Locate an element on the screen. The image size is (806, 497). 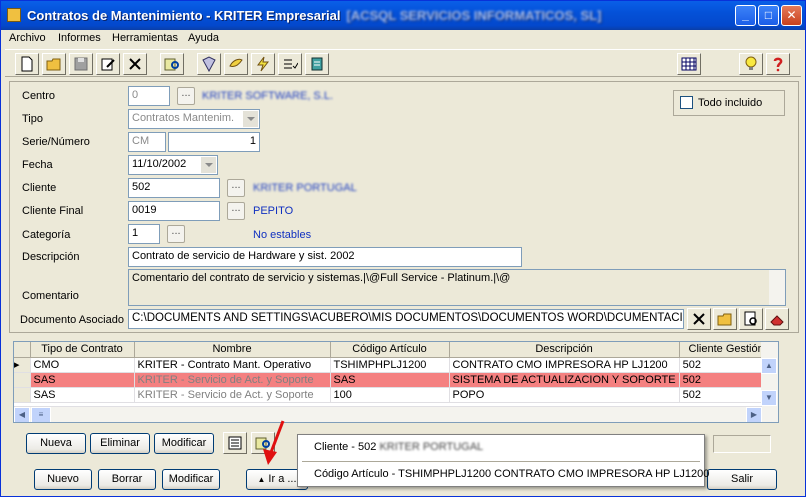
grid-detail-button is located at coordinates (235, 443).